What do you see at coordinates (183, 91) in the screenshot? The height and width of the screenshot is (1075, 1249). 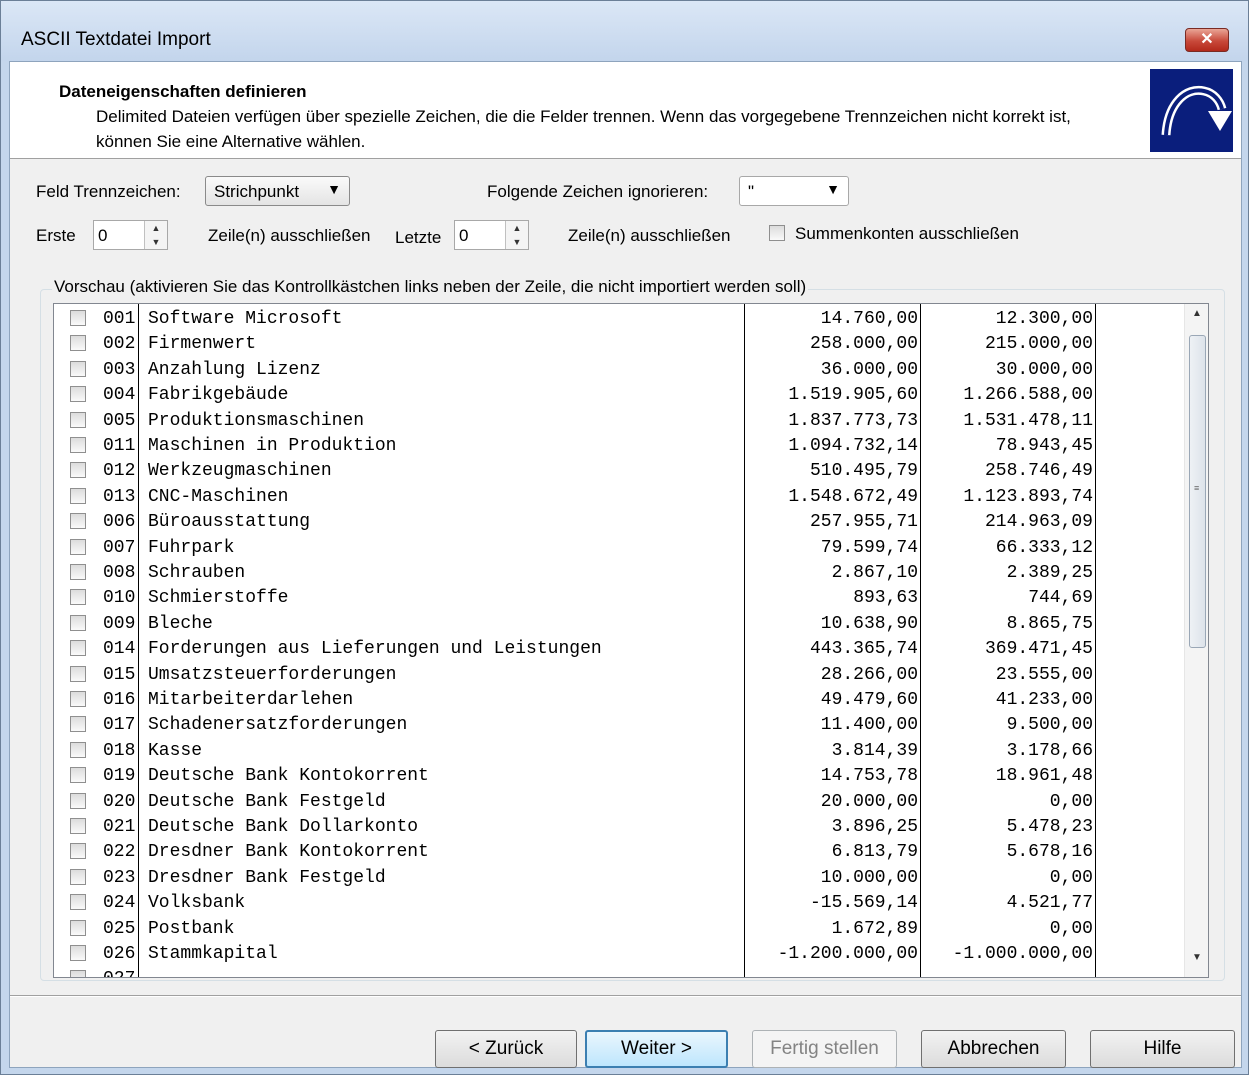 I see `page-title: Dateneigenschaften definieren` at bounding box center [183, 91].